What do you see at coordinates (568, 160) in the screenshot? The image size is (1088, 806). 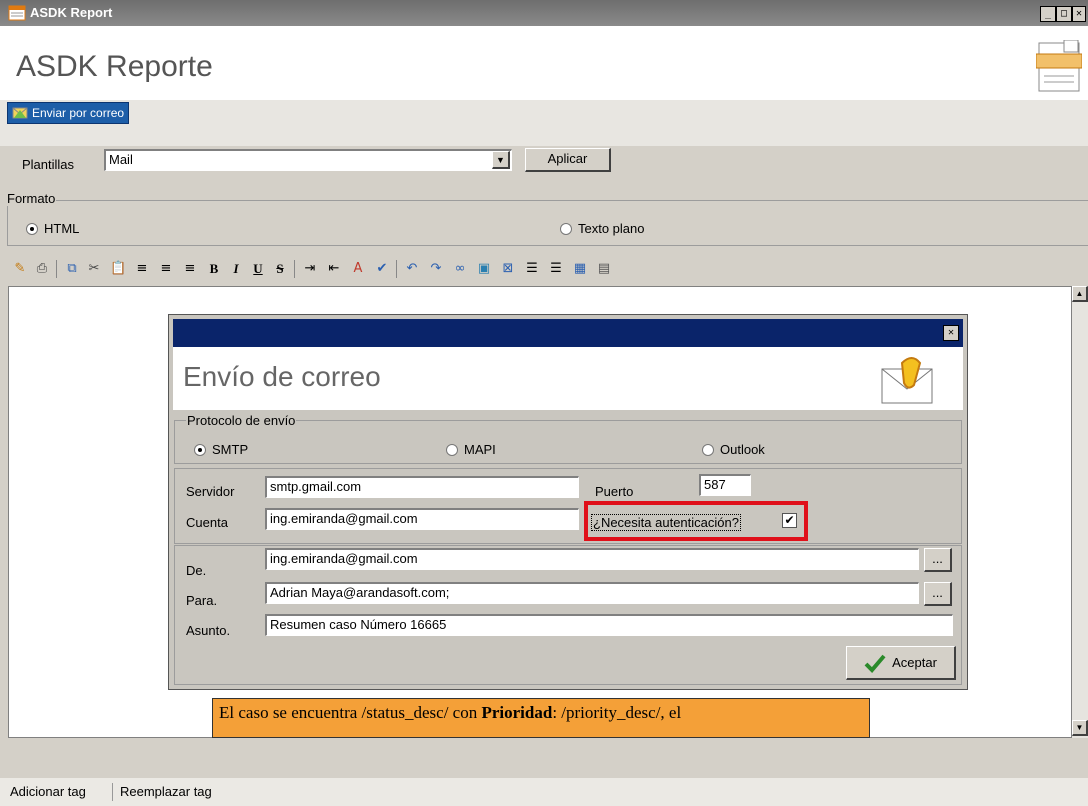 I see `apply-button: Aplicar` at bounding box center [568, 160].